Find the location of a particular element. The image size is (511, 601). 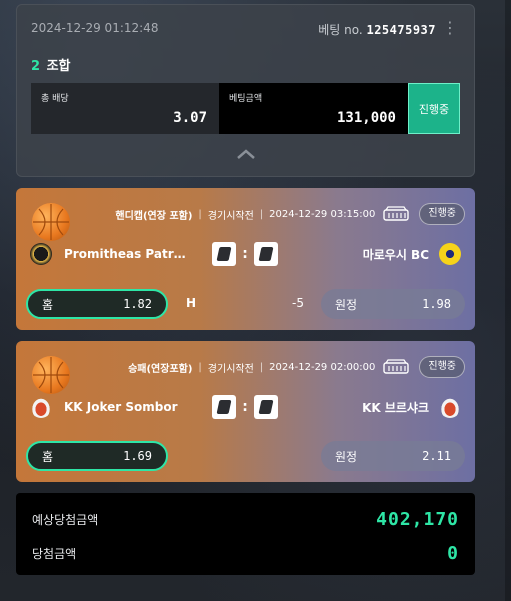

match-time: 2024-12-29 02:00:00 is located at coordinates (322, 367).